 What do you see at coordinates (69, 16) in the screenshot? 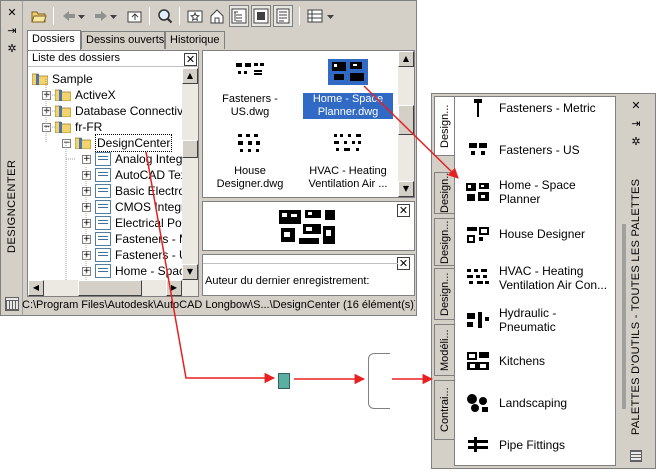
I see `back-icon` at bounding box center [69, 16].